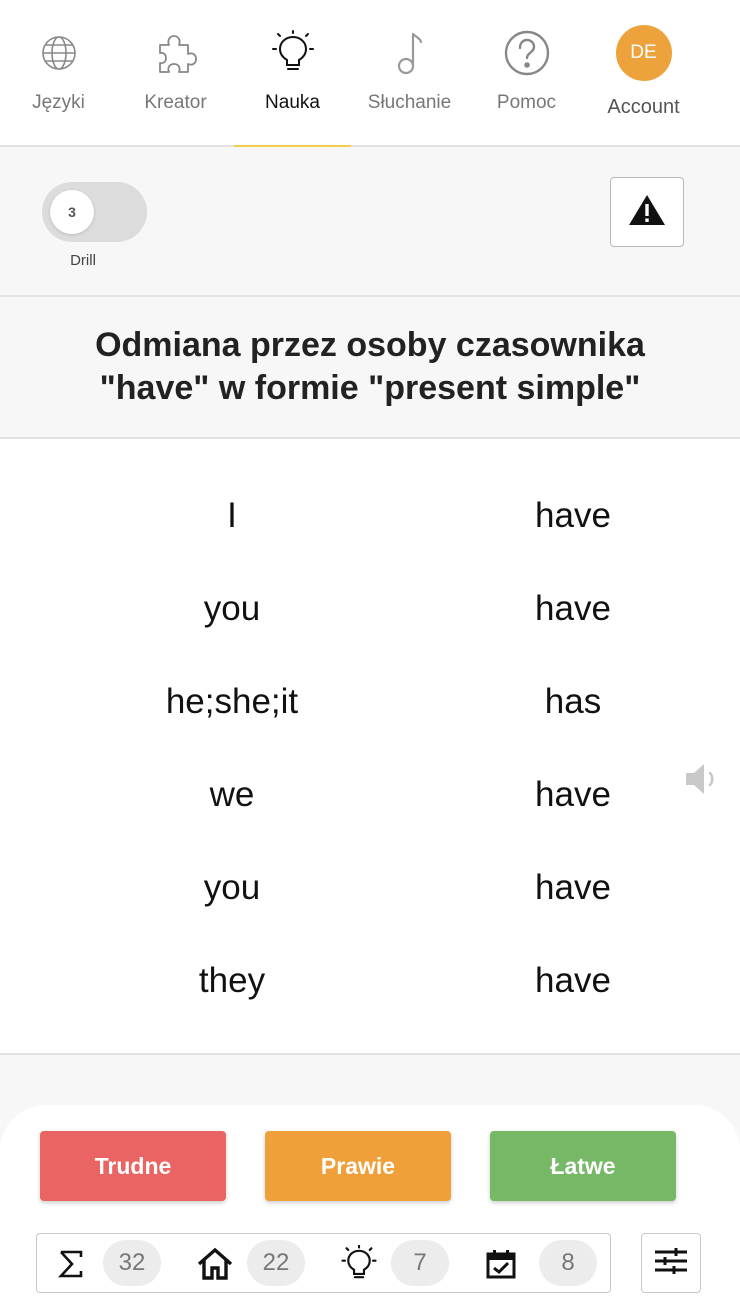 This screenshot has width=740, height=1316. I want to click on almost-button: Prawie, so click(358, 1166).